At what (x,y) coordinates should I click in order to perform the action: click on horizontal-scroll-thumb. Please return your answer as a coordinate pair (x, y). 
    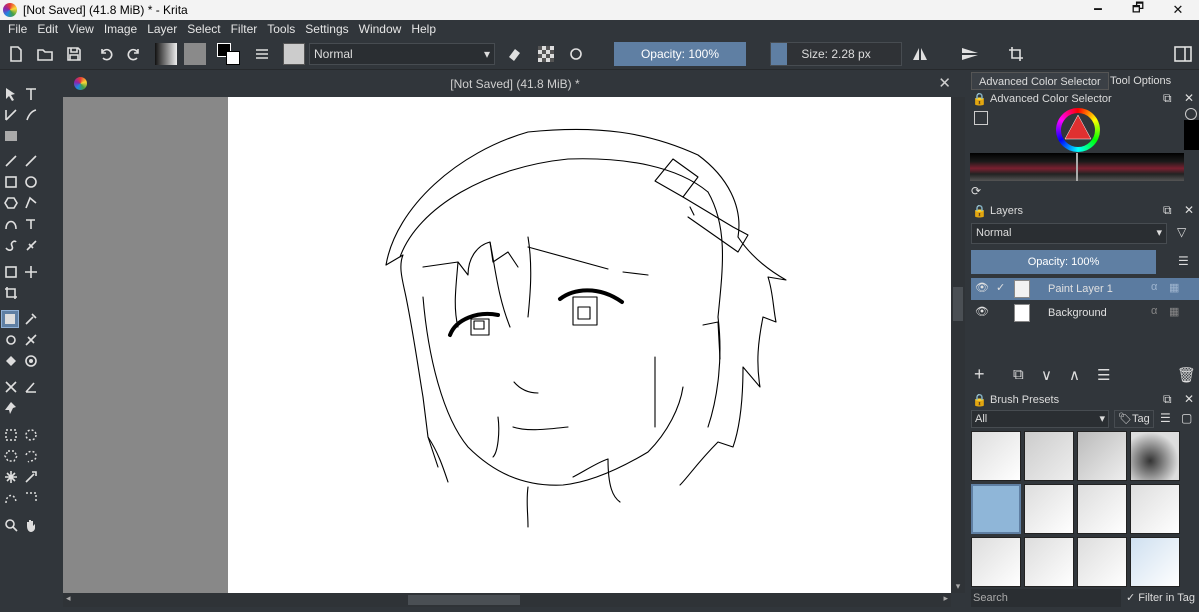
    Looking at the image, I should click on (464, 600).